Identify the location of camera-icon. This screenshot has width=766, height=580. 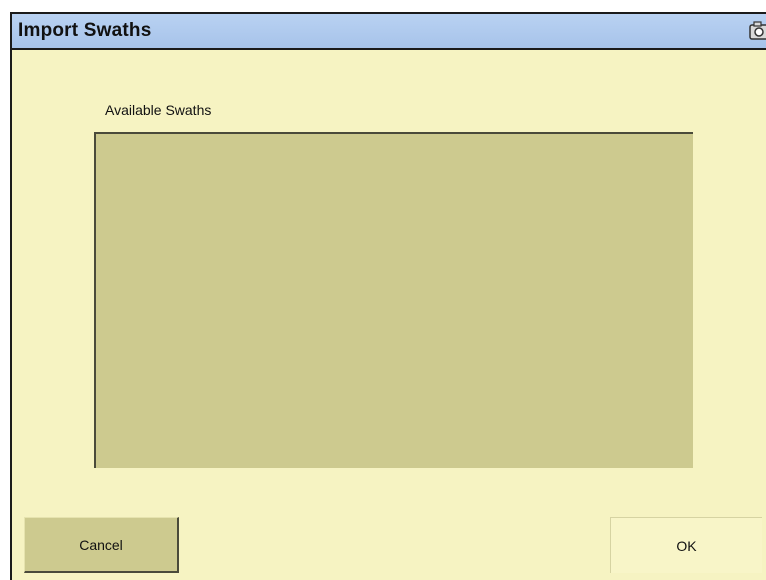
(757, 31).